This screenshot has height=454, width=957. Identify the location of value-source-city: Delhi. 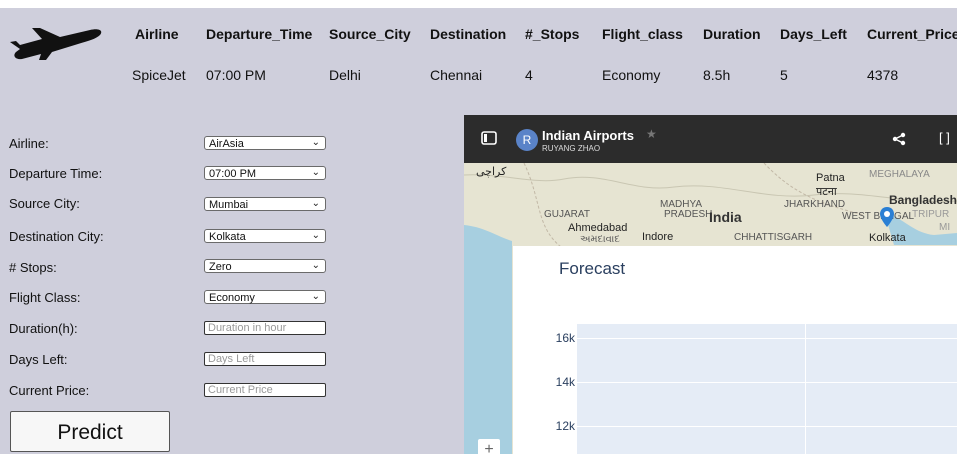
(345, 75).